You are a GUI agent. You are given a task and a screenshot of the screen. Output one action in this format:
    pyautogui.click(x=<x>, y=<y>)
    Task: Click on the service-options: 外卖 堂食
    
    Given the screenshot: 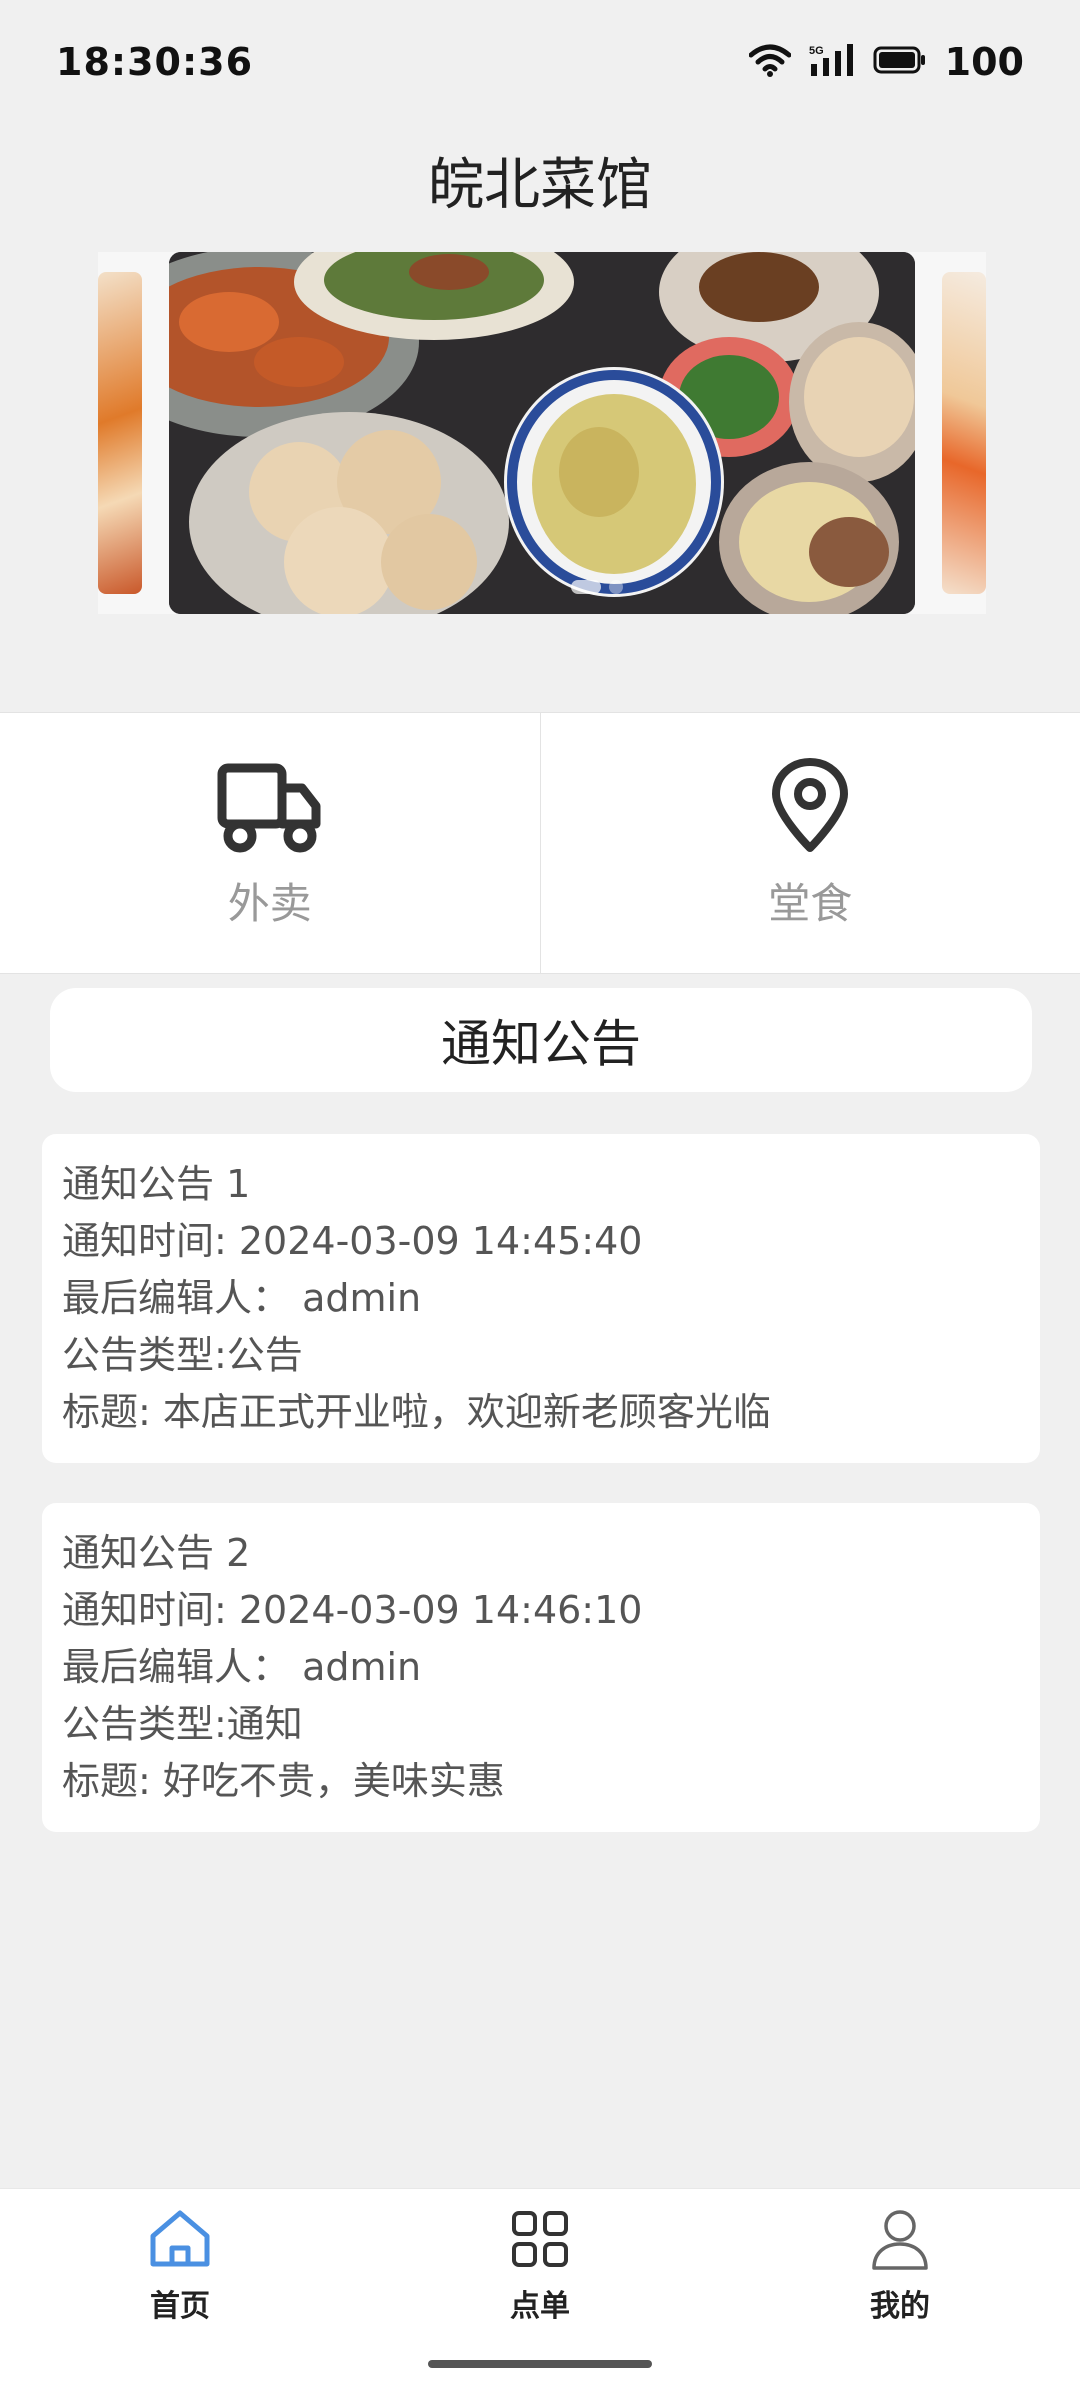 What is the action you would take?
    pyautogui.click(x=540, y=843)
    